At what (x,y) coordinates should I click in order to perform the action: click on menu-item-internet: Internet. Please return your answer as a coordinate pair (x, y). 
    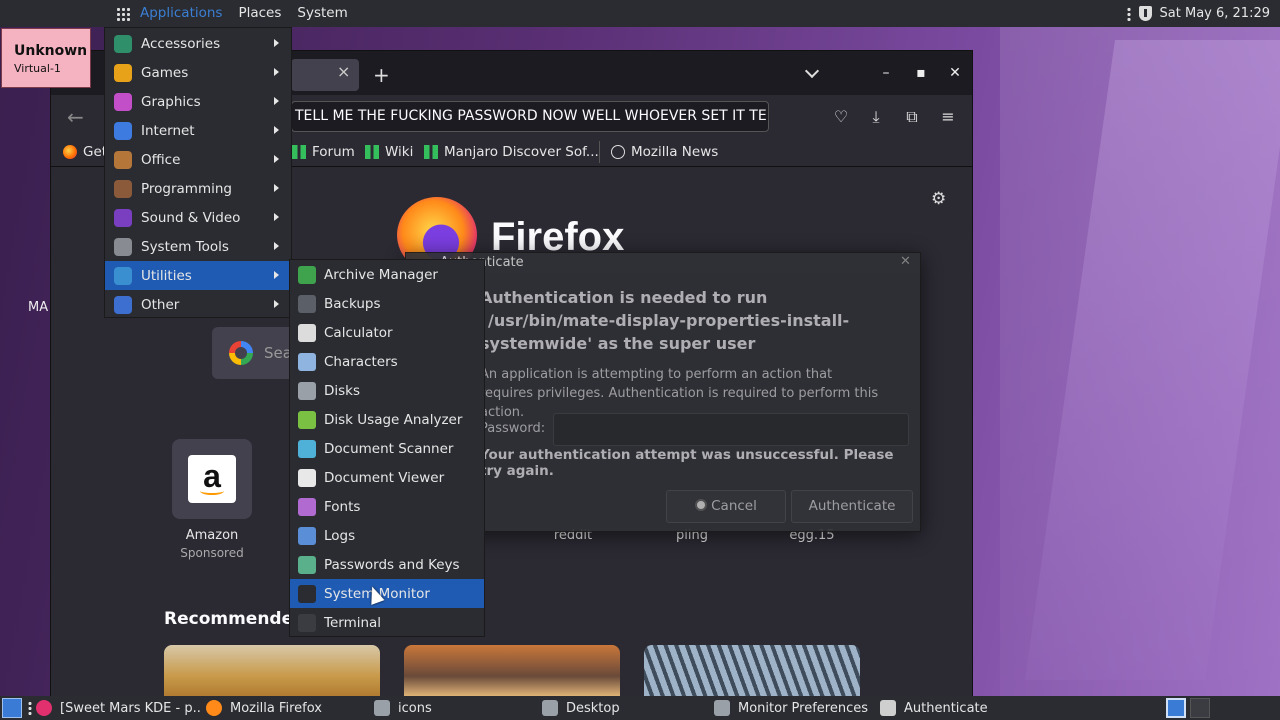
    Looking at the image, I should click on (198, 130).